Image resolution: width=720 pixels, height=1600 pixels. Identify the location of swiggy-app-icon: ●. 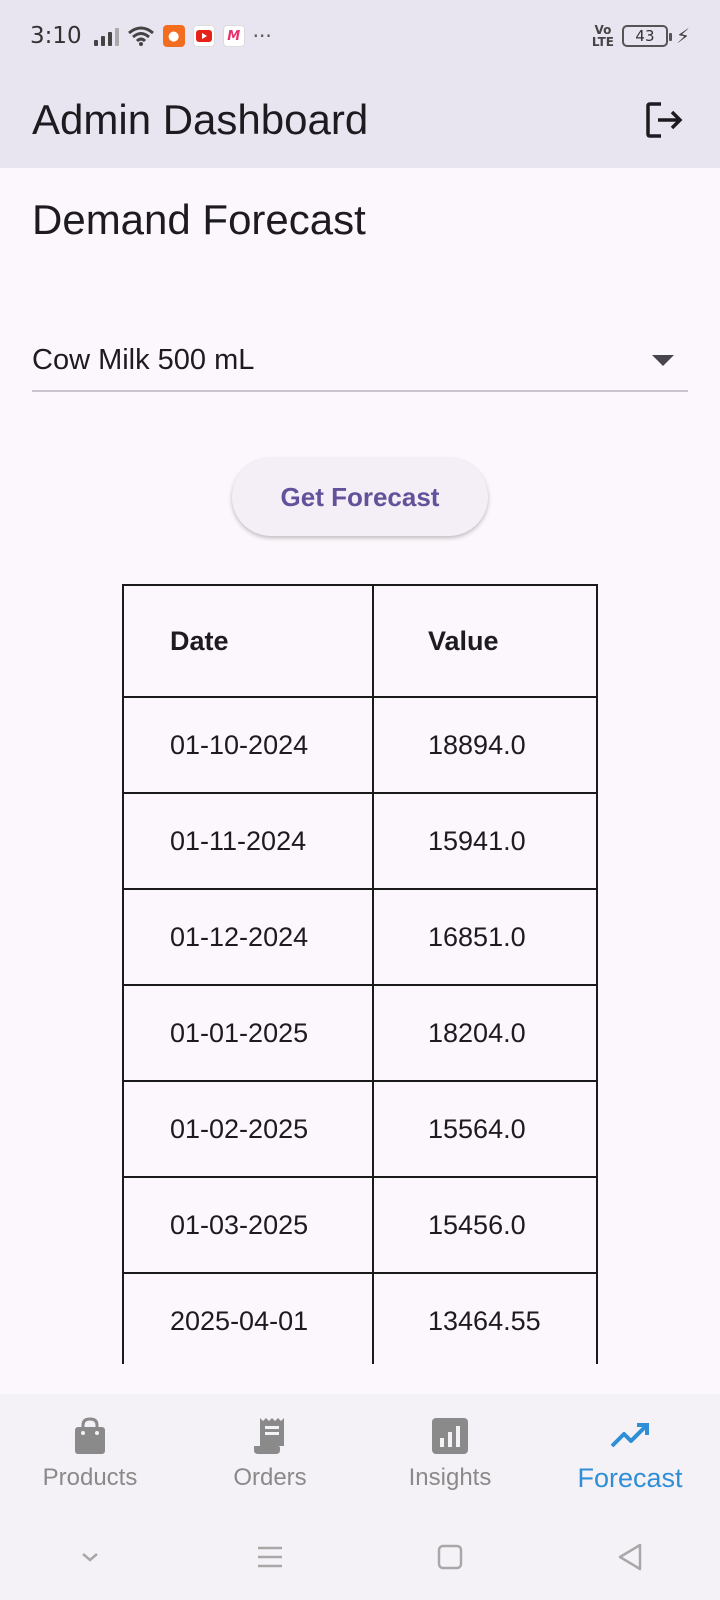
(173, 36).